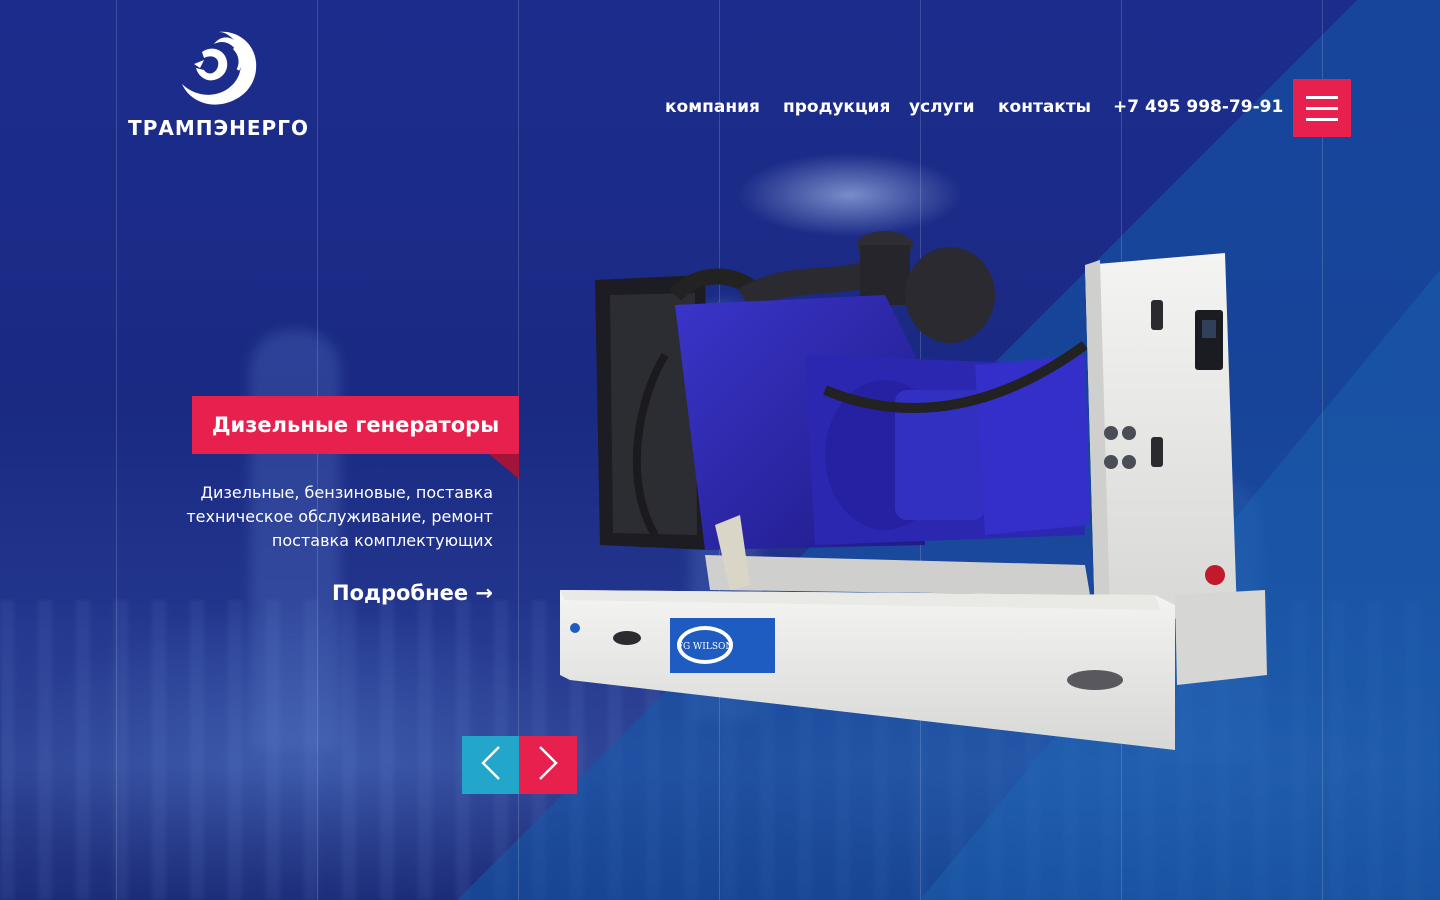  Describe the element at coordinates (218, 128) in the screenshot. I see `brand-name: ТРАМПЭНЕРГО` at that location.